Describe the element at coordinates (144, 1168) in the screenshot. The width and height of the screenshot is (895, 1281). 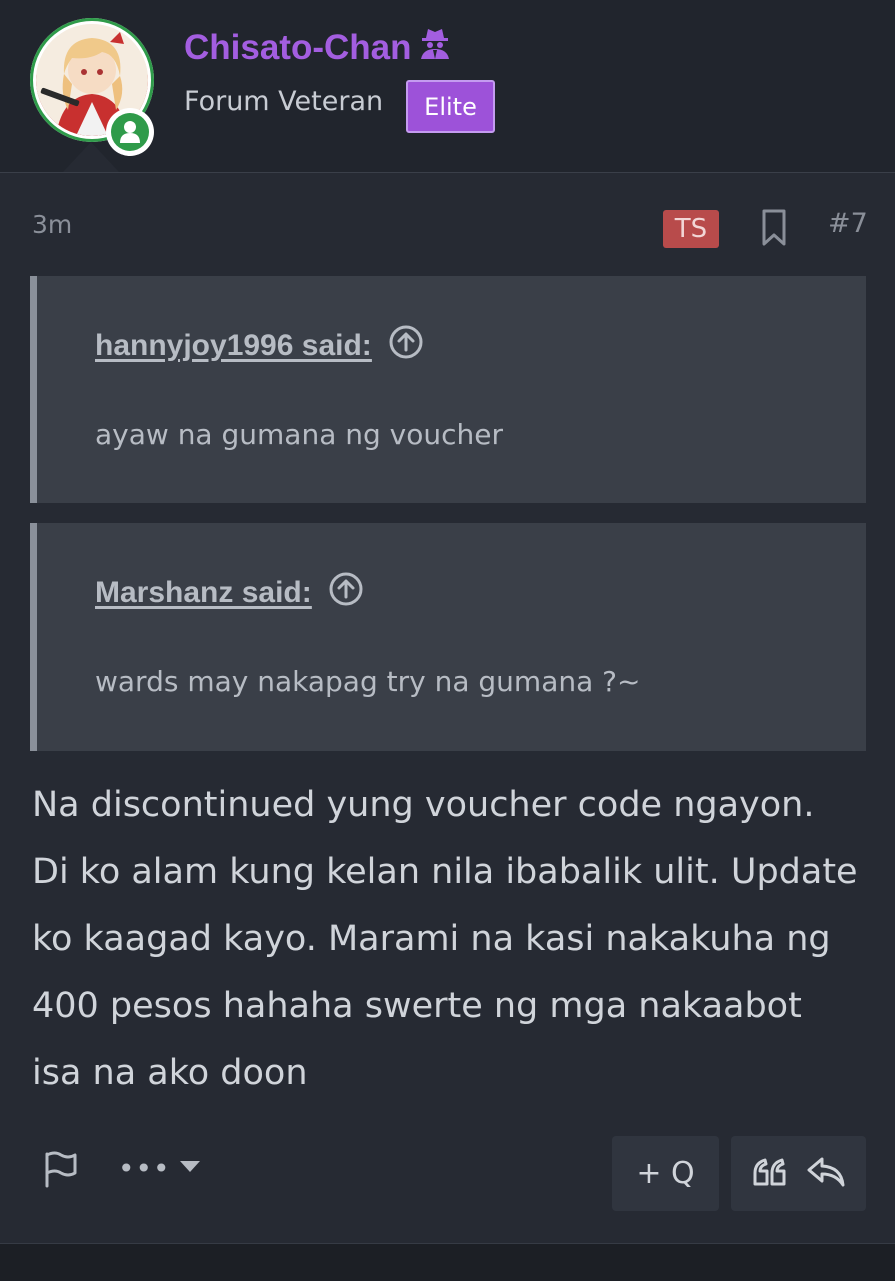
I see `more-dots: •••` at that location.